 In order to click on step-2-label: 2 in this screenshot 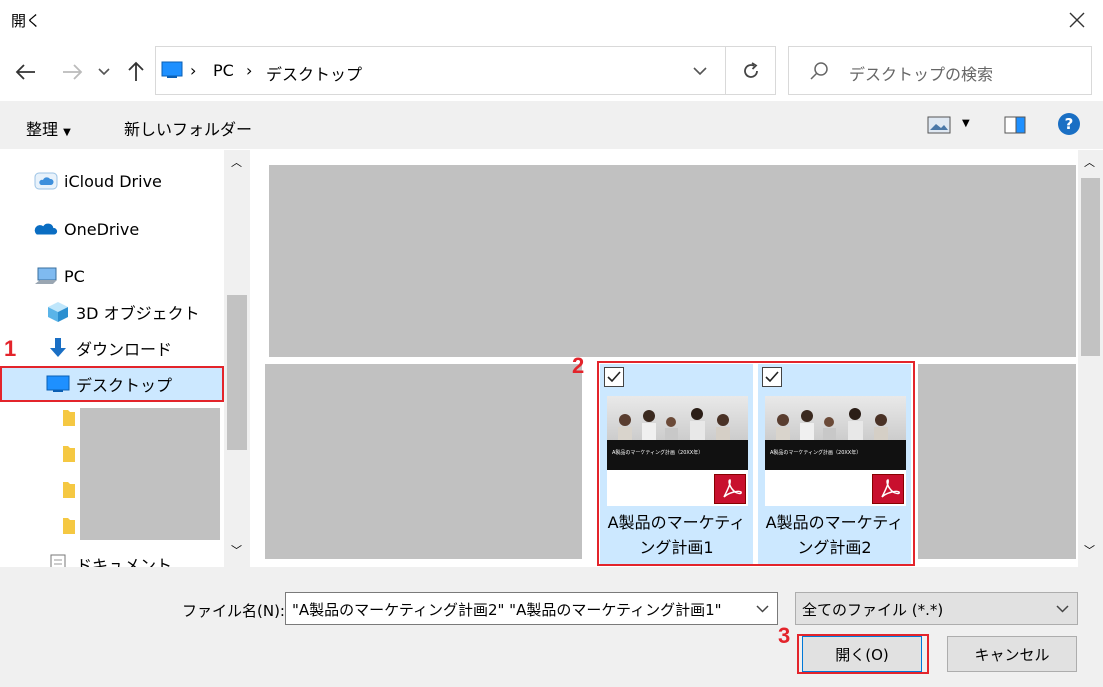, I will do `click(578, 365)`.